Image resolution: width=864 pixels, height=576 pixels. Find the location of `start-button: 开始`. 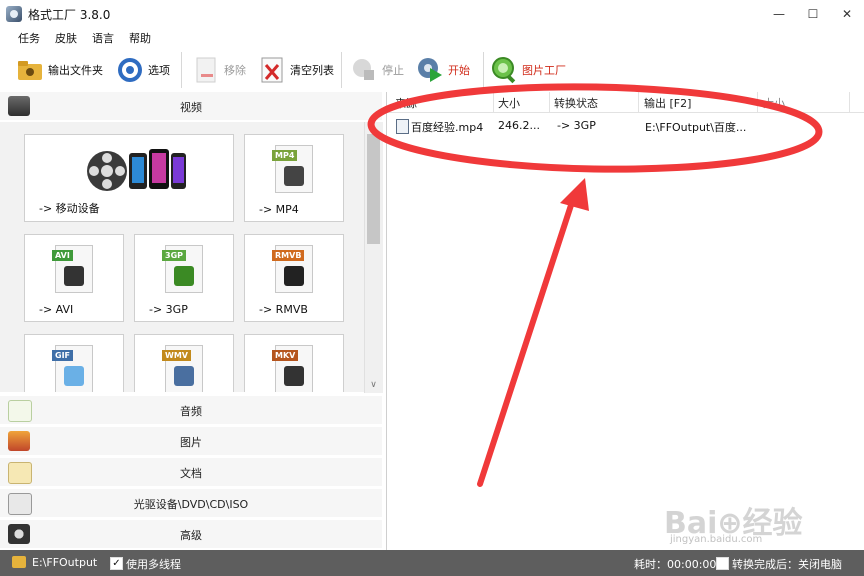

start-button: 开始 is located at coordinates (443, 70).